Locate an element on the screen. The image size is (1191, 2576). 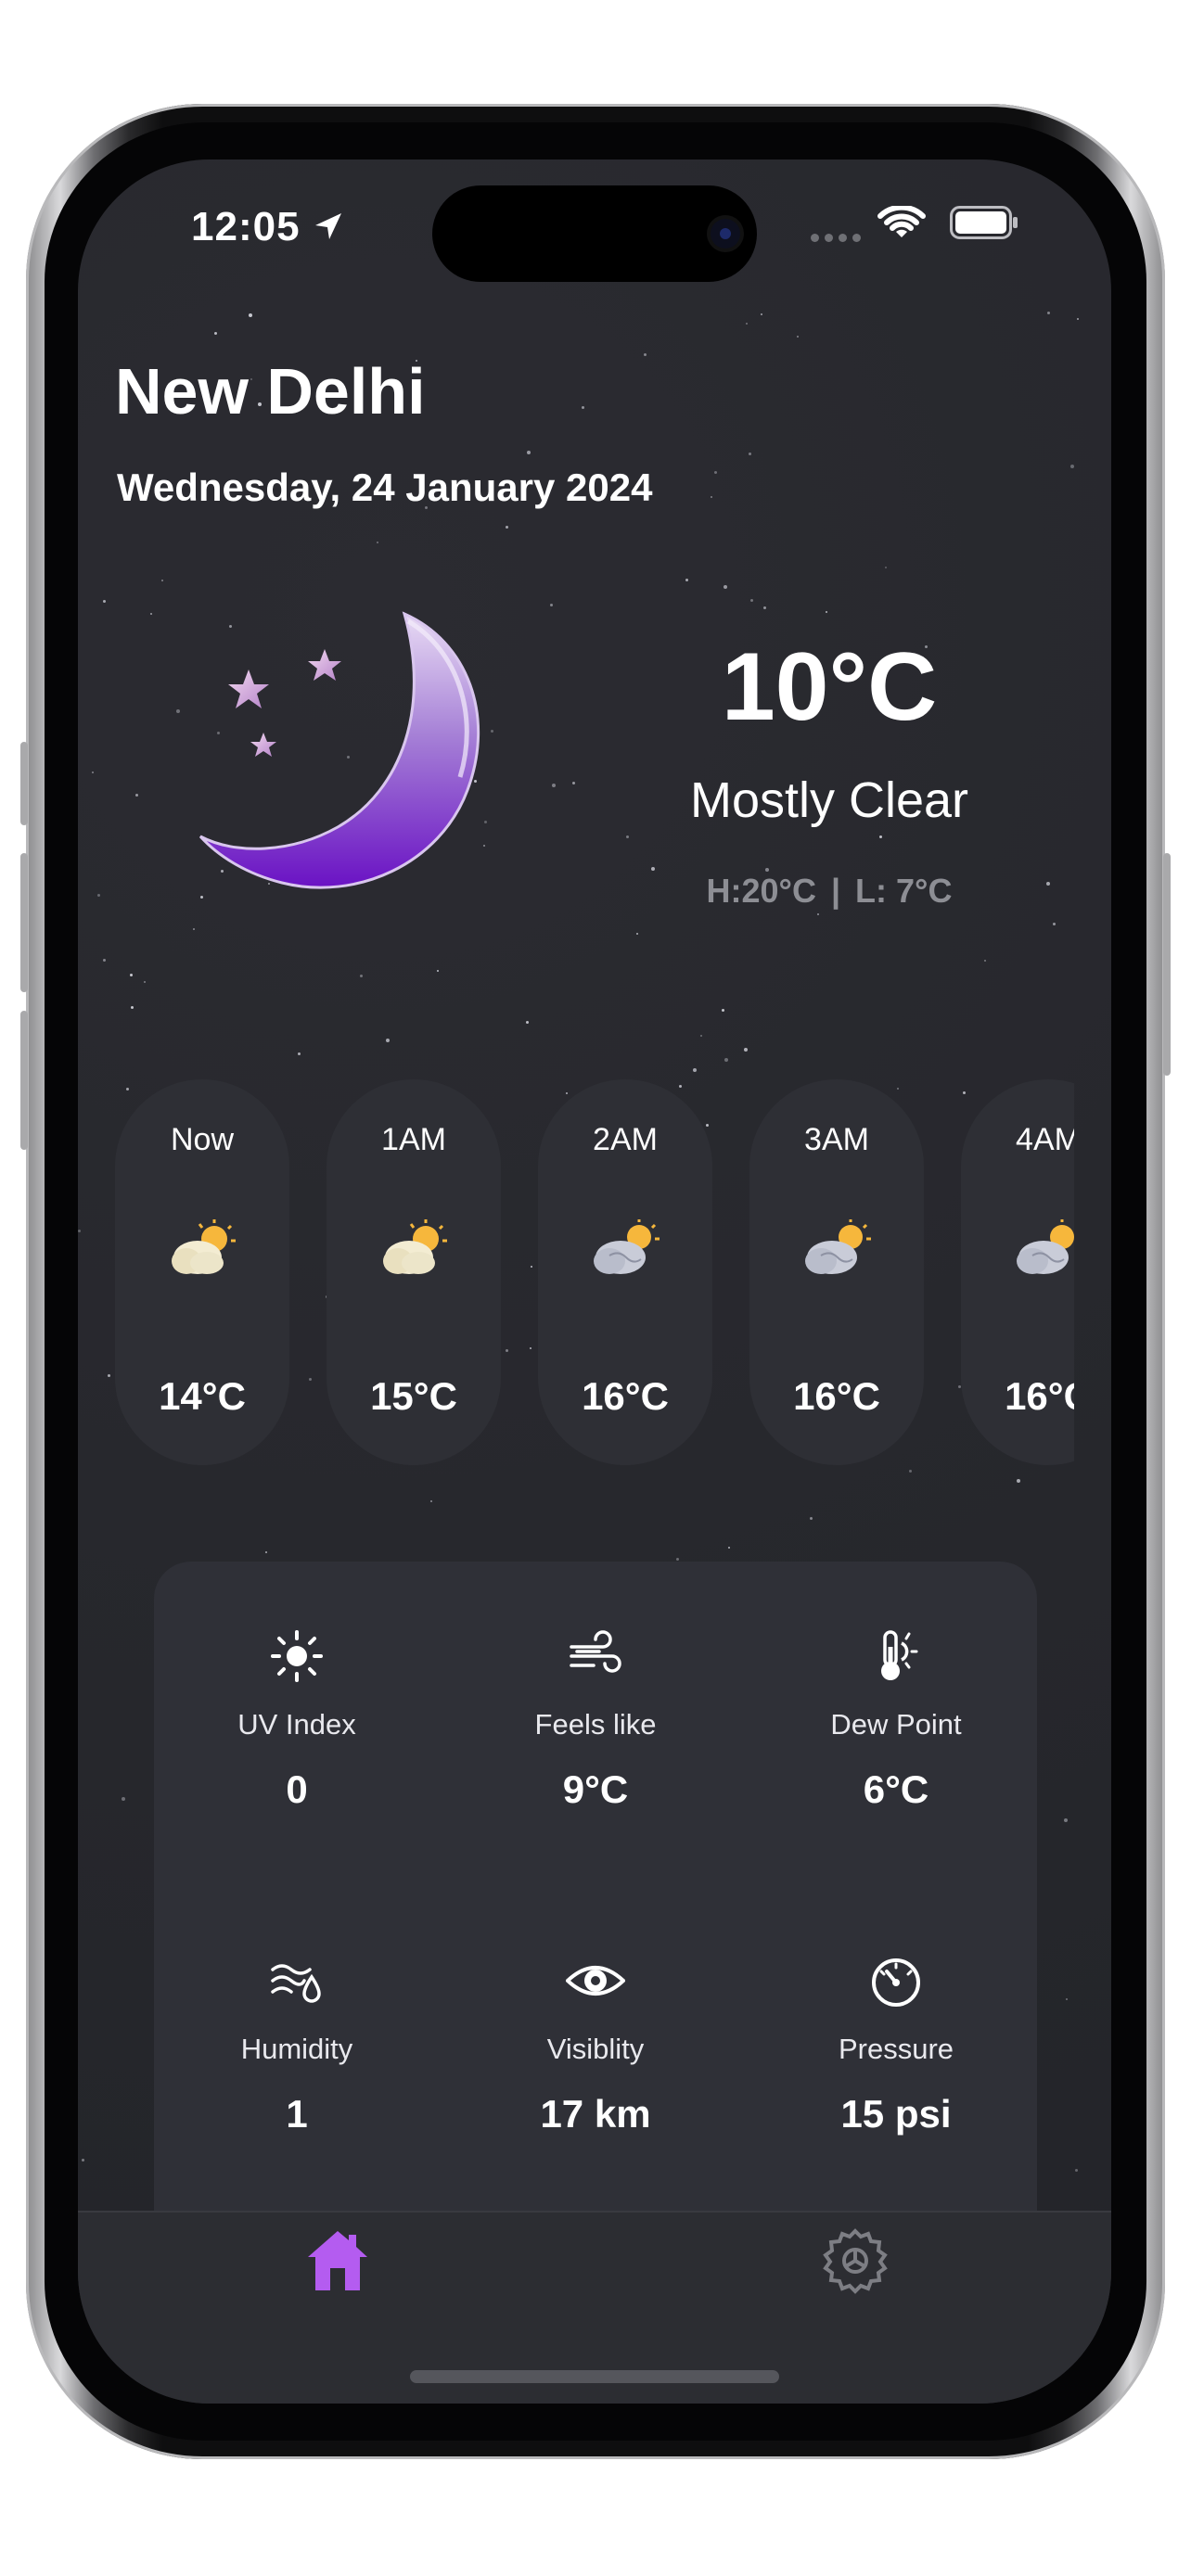
low-temperature: L: 7°C is located at coordinates (904, 891).